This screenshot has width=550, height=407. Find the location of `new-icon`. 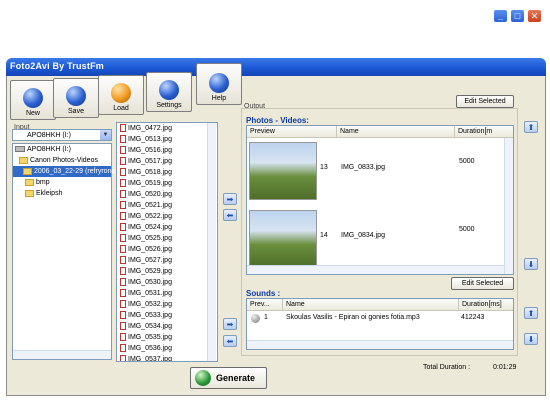

new-icon is located at coordinates (33, 98).